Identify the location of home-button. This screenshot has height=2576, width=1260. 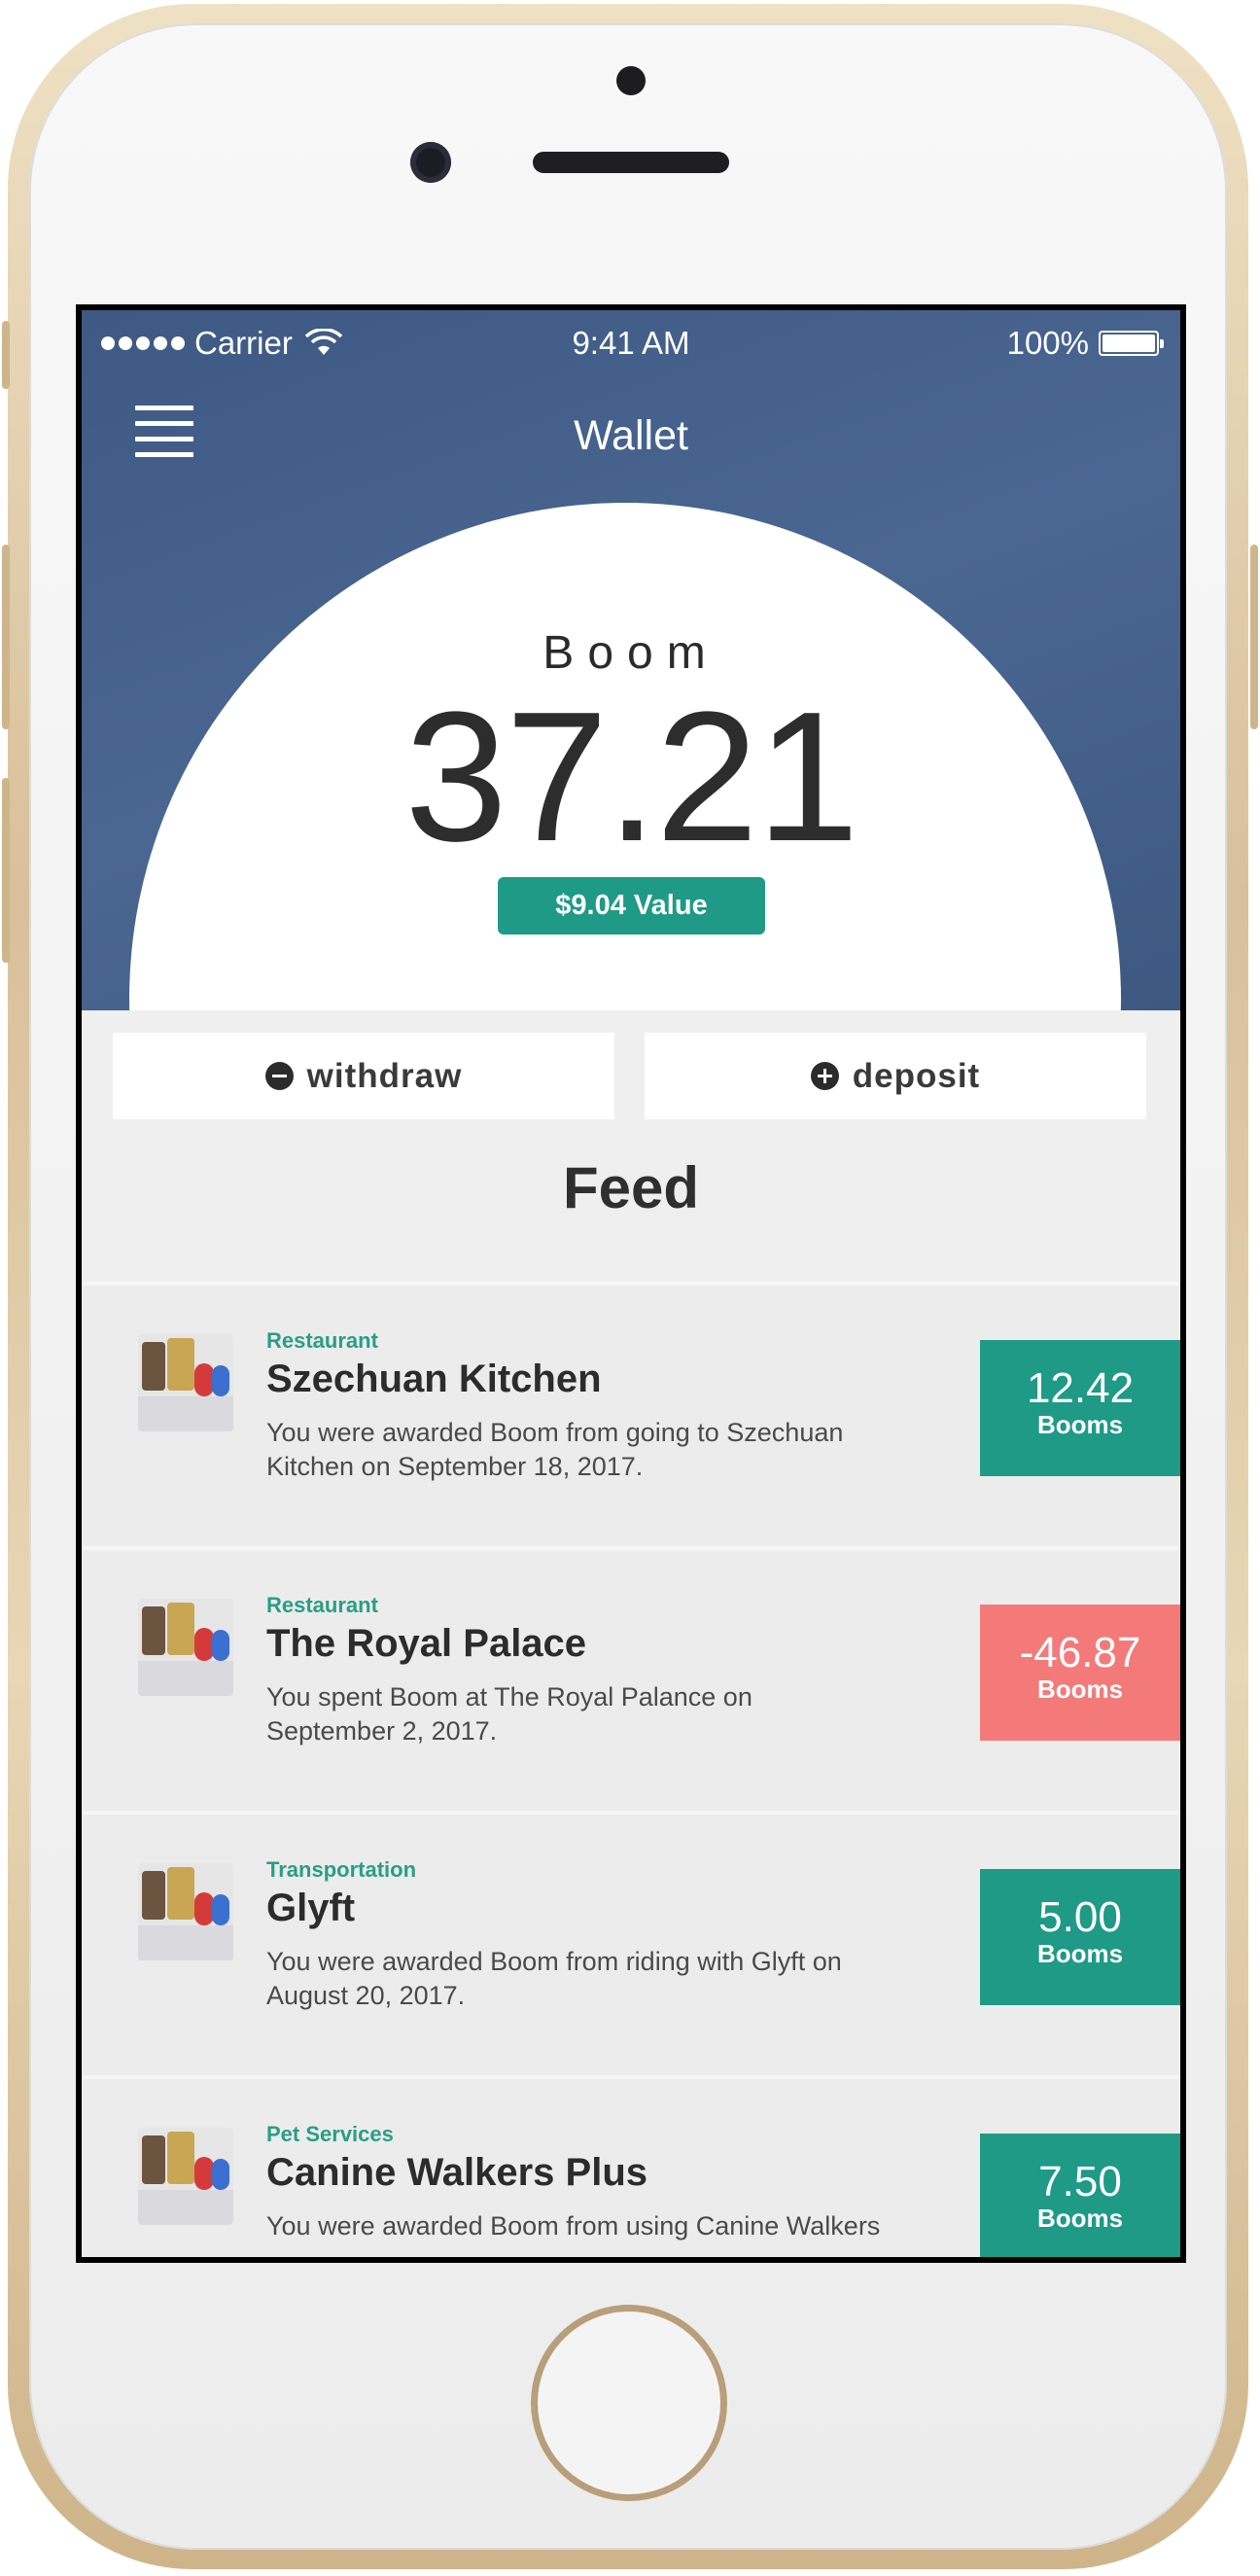
(629, 2403).